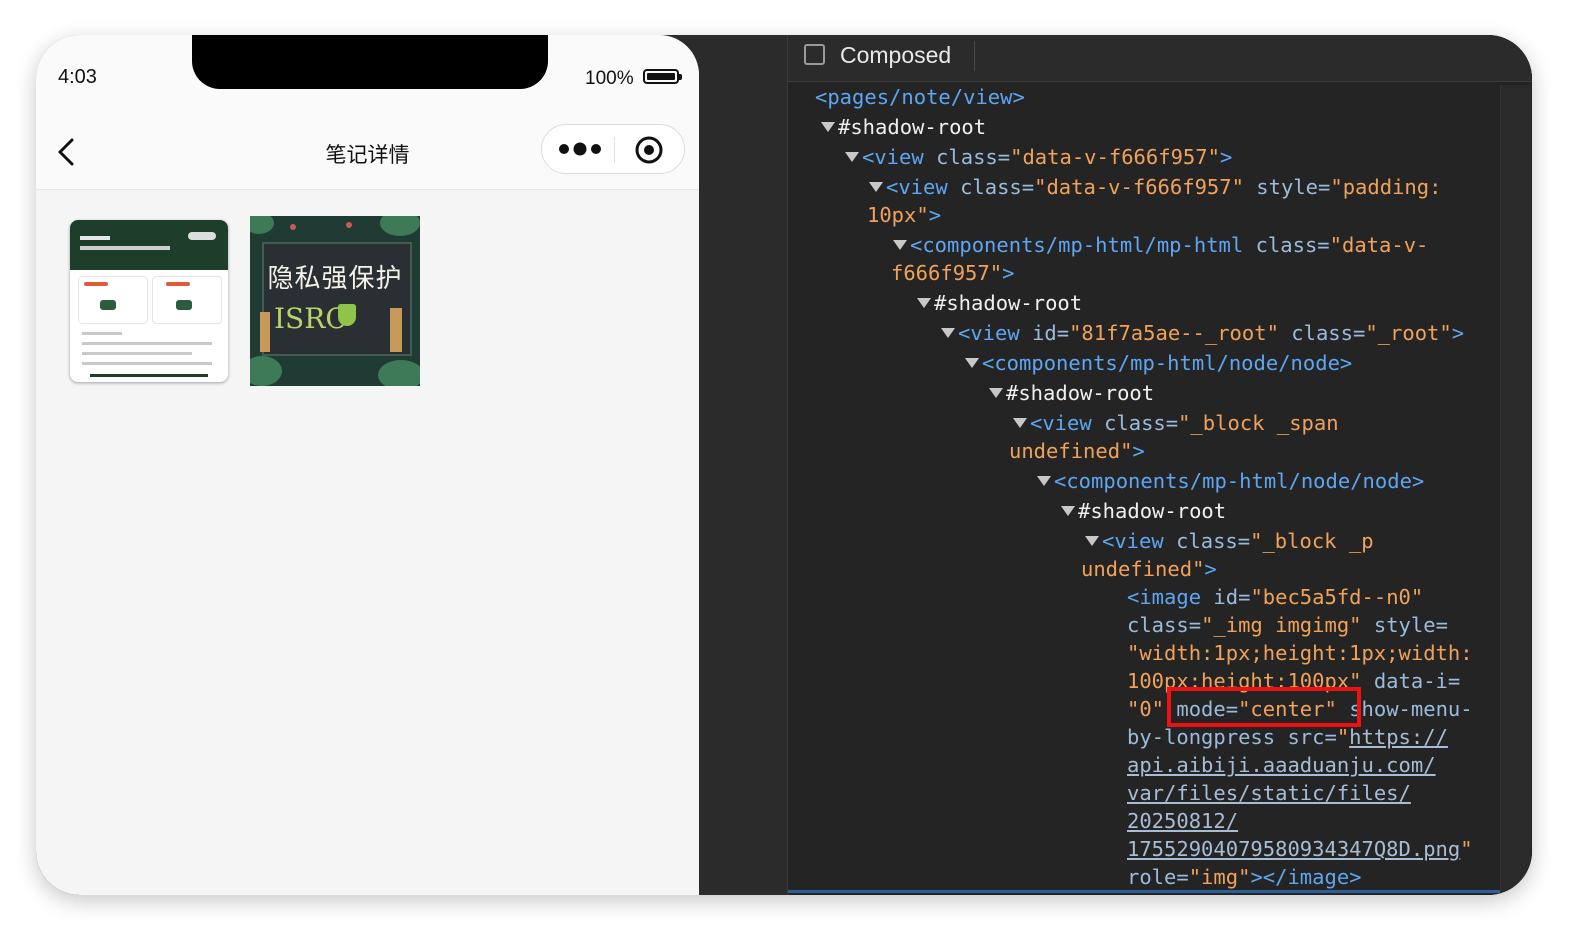 This screenshot has width=1578, height=936. Describe the element at coordinates (1077, 451) in the screenshot. I see `dom-node-view-span-cont: undefined">` at that location.